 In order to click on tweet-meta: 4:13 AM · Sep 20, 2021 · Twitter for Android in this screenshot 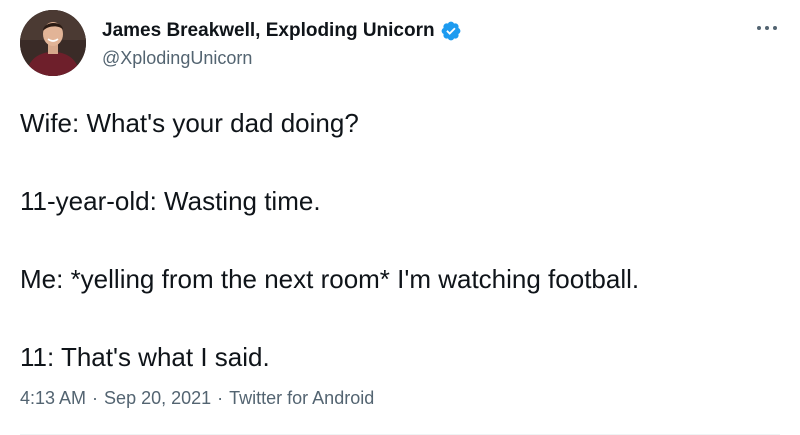, I will do `click(197, 398)`.